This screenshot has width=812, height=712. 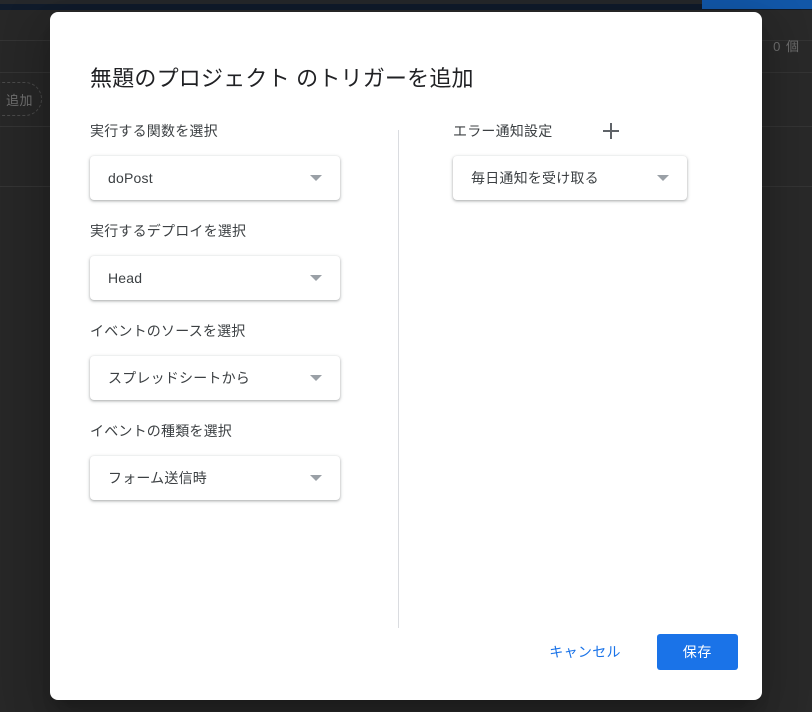 I want to click on field-deployment: 実行するデプロイを選択 Head, so click(x=240, y=261).